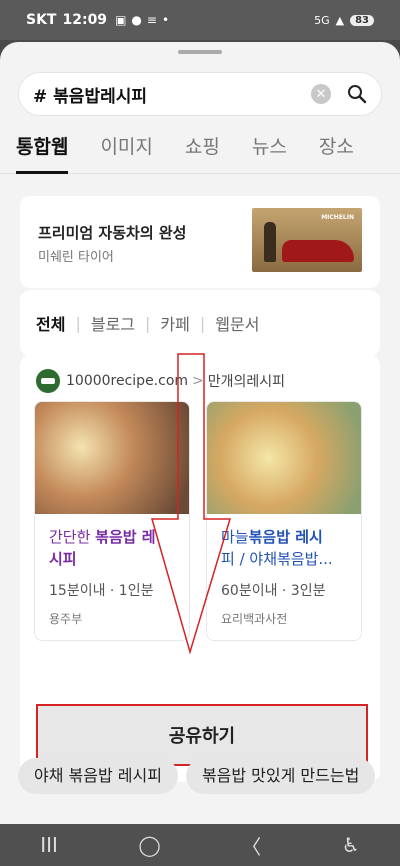 The width and height of the screenshot is (400, 866). Describe the element at coordinates (340, 20) in the screenshot. I see `signal-icon: ▲` at that location.